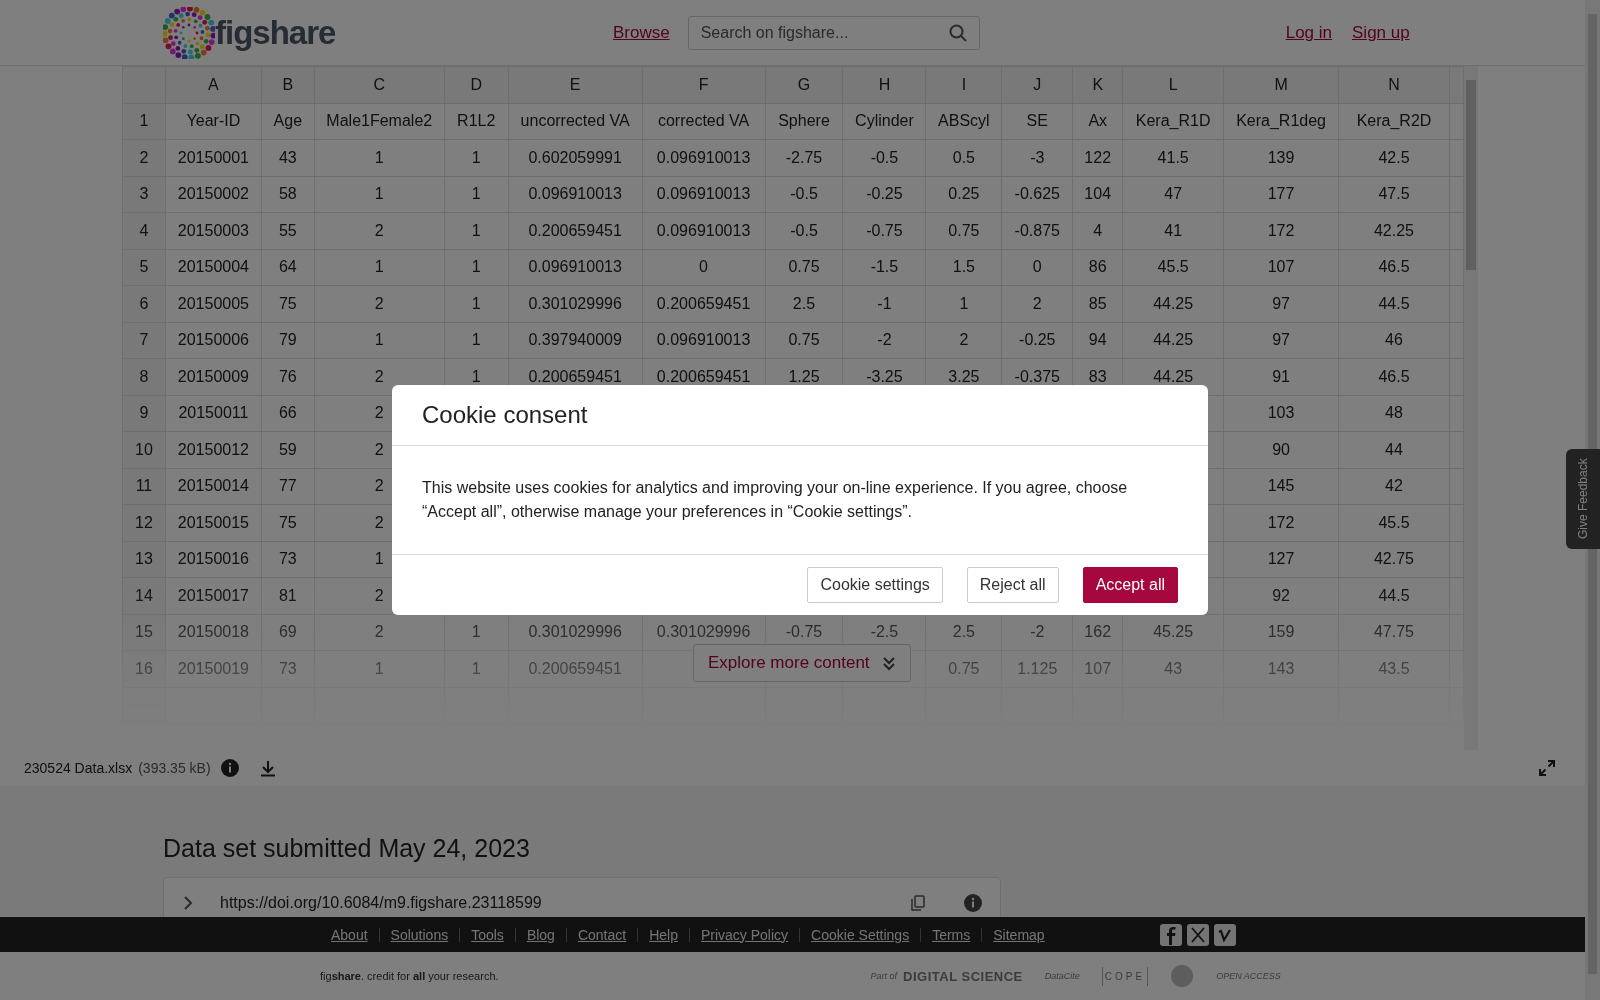 The image size is (1600, 1000). Describe the element at coordinates (213, 413) in the screenshot. I see `table-cell: 20150011` at that location.